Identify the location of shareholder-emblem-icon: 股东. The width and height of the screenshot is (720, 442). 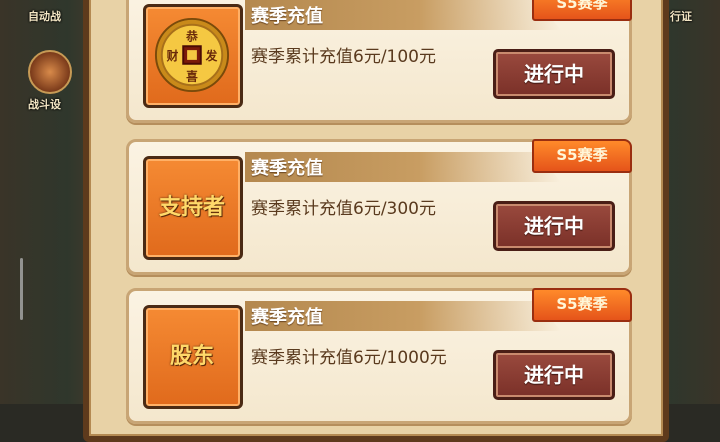
(191, 356).